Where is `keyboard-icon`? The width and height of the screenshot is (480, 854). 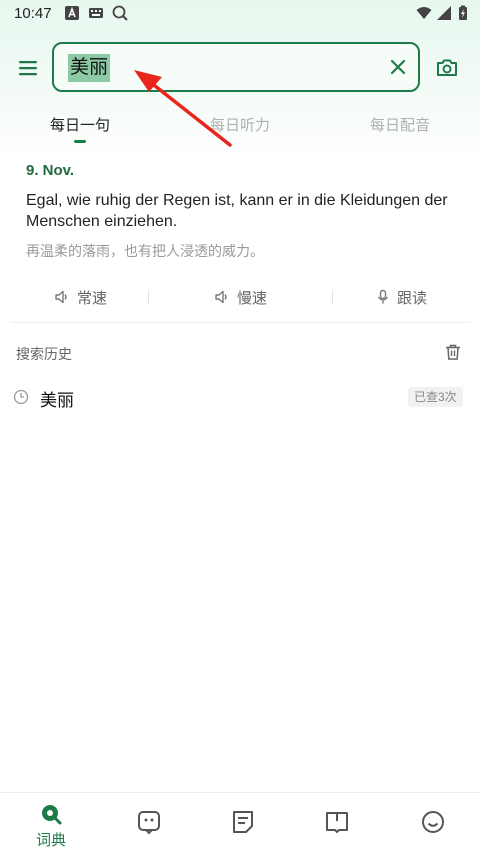 keyboard-icon is located at coordinates (96, 13).